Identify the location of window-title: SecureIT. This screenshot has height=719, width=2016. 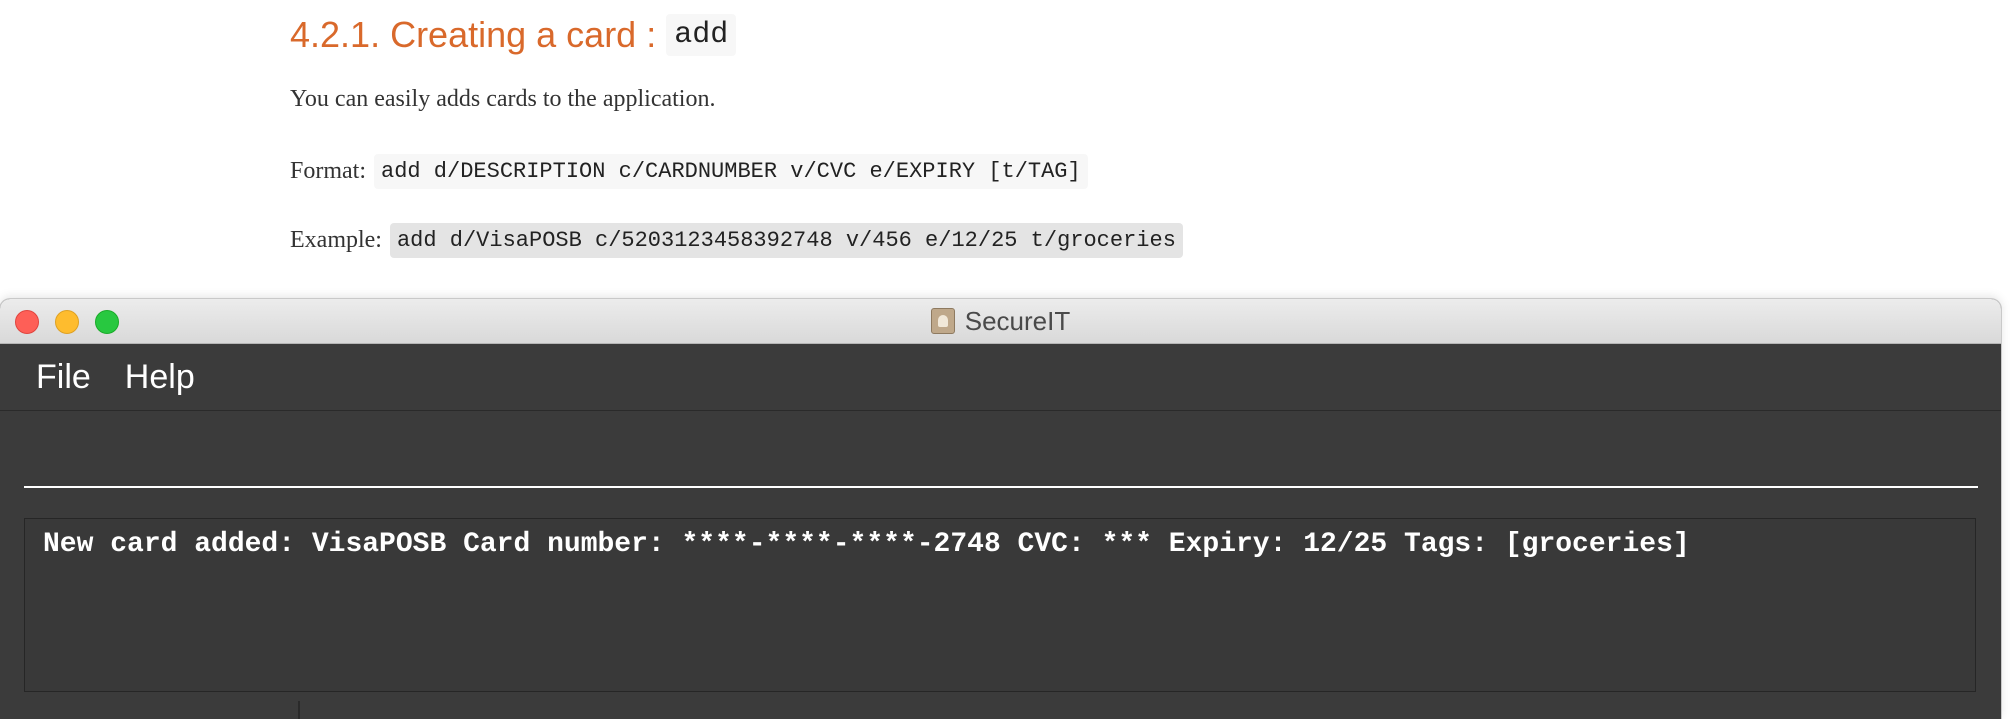
(1000, 321).